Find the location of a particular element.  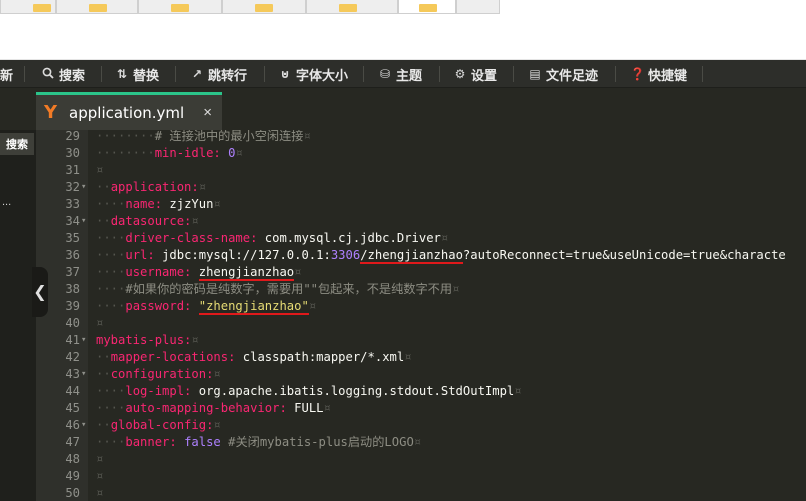

line-number: 44 is located at coordinates (72, 391).